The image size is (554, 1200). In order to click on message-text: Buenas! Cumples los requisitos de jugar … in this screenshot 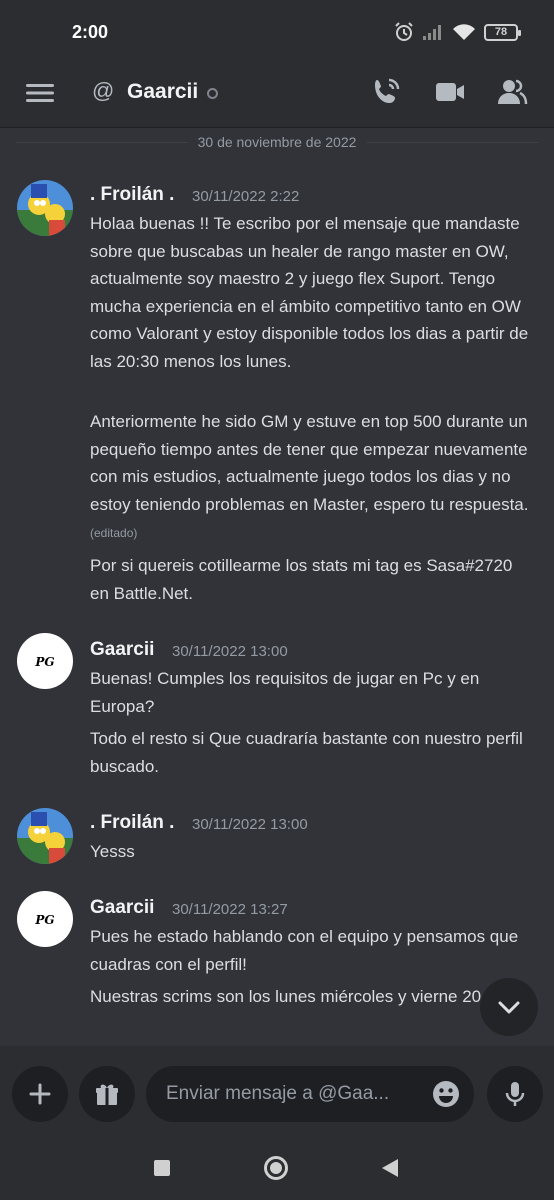, I will do `click(285, 692)`.